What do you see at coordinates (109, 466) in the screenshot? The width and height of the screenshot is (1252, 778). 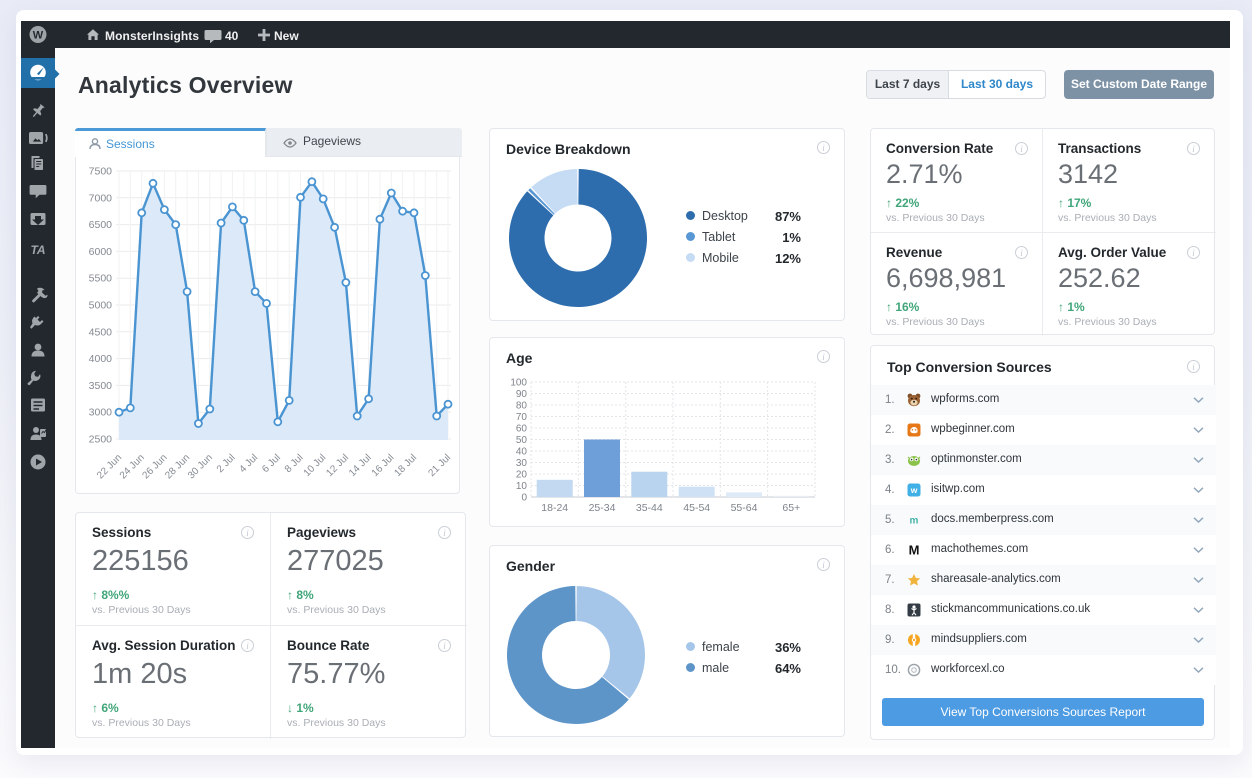 I see `svg-text: 22 Jun` at bounding box center [109, 466].